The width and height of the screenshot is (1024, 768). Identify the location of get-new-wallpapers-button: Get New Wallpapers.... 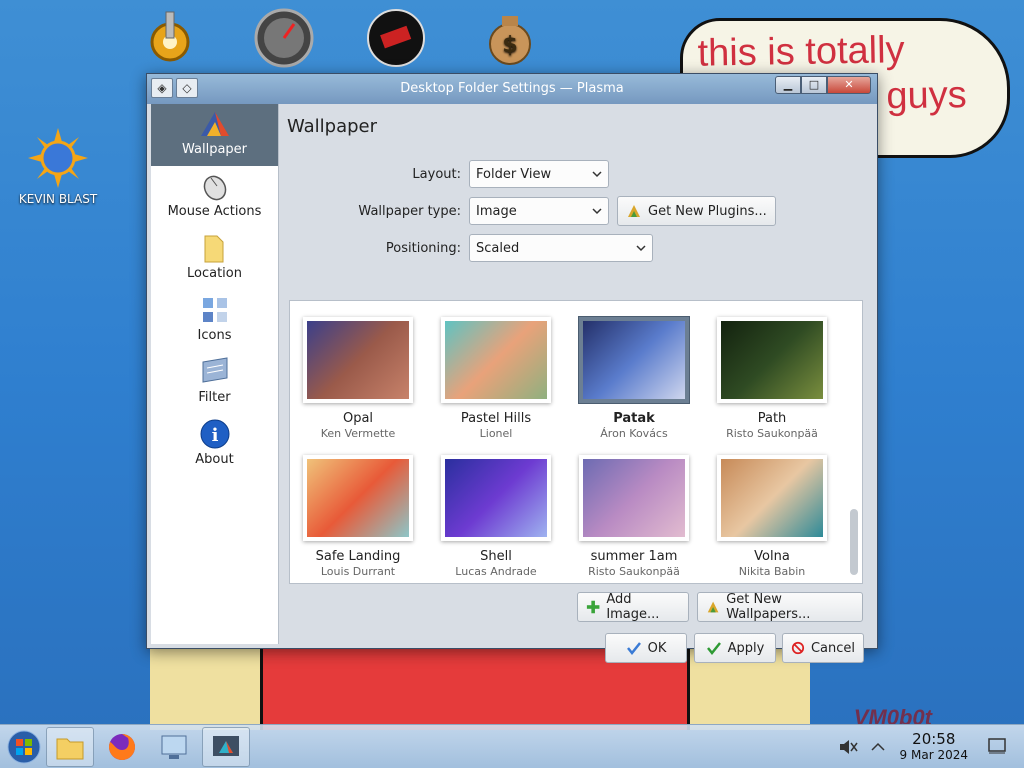
(780, 607).